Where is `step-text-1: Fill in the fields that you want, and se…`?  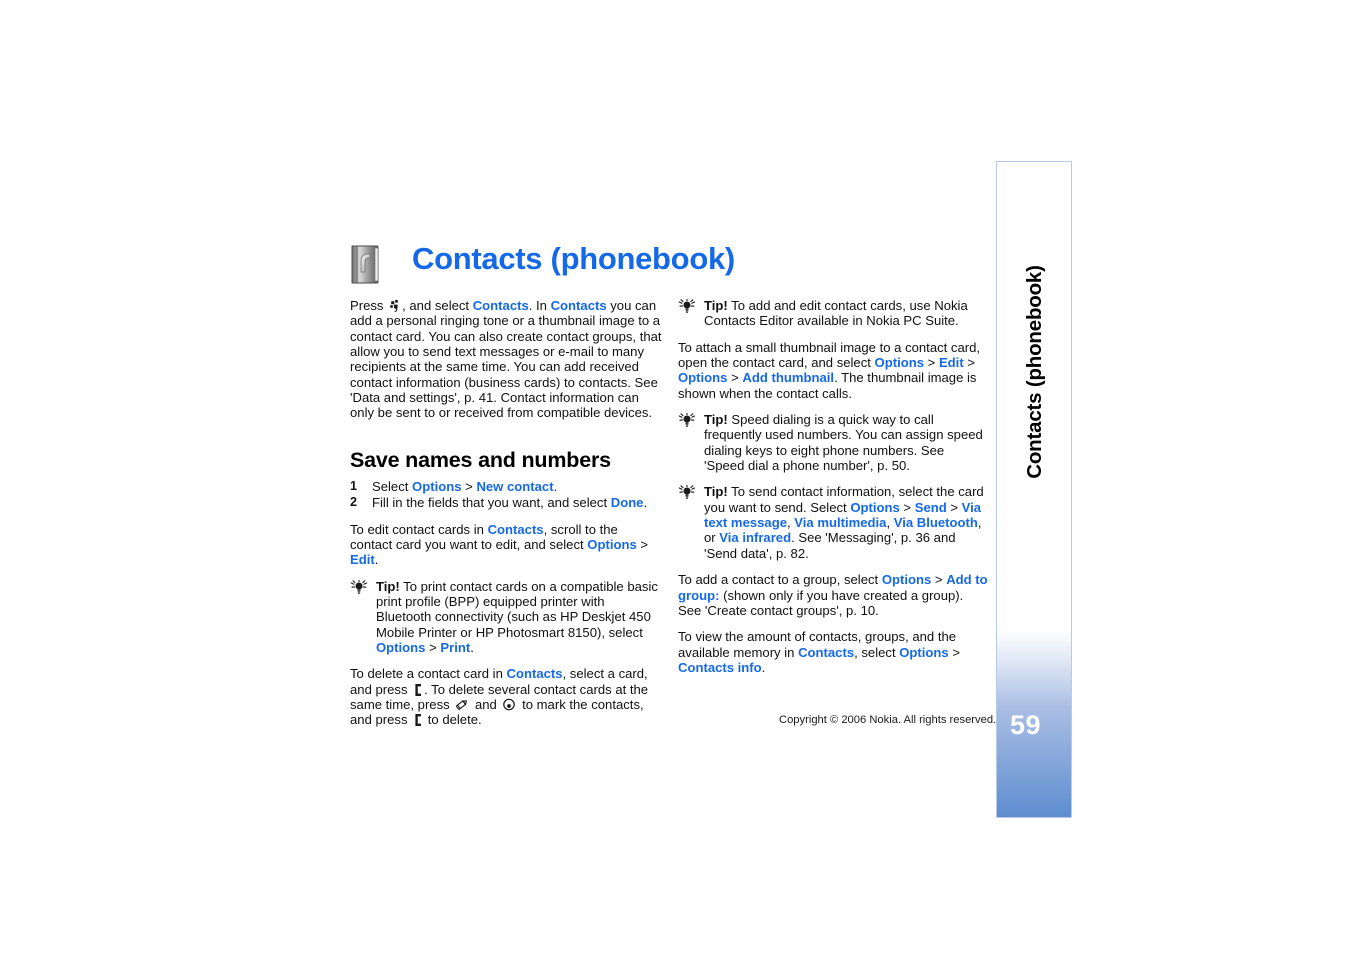 step-text-1: Fill in the fields that you want, and se… is located at coordinates (491, 503).